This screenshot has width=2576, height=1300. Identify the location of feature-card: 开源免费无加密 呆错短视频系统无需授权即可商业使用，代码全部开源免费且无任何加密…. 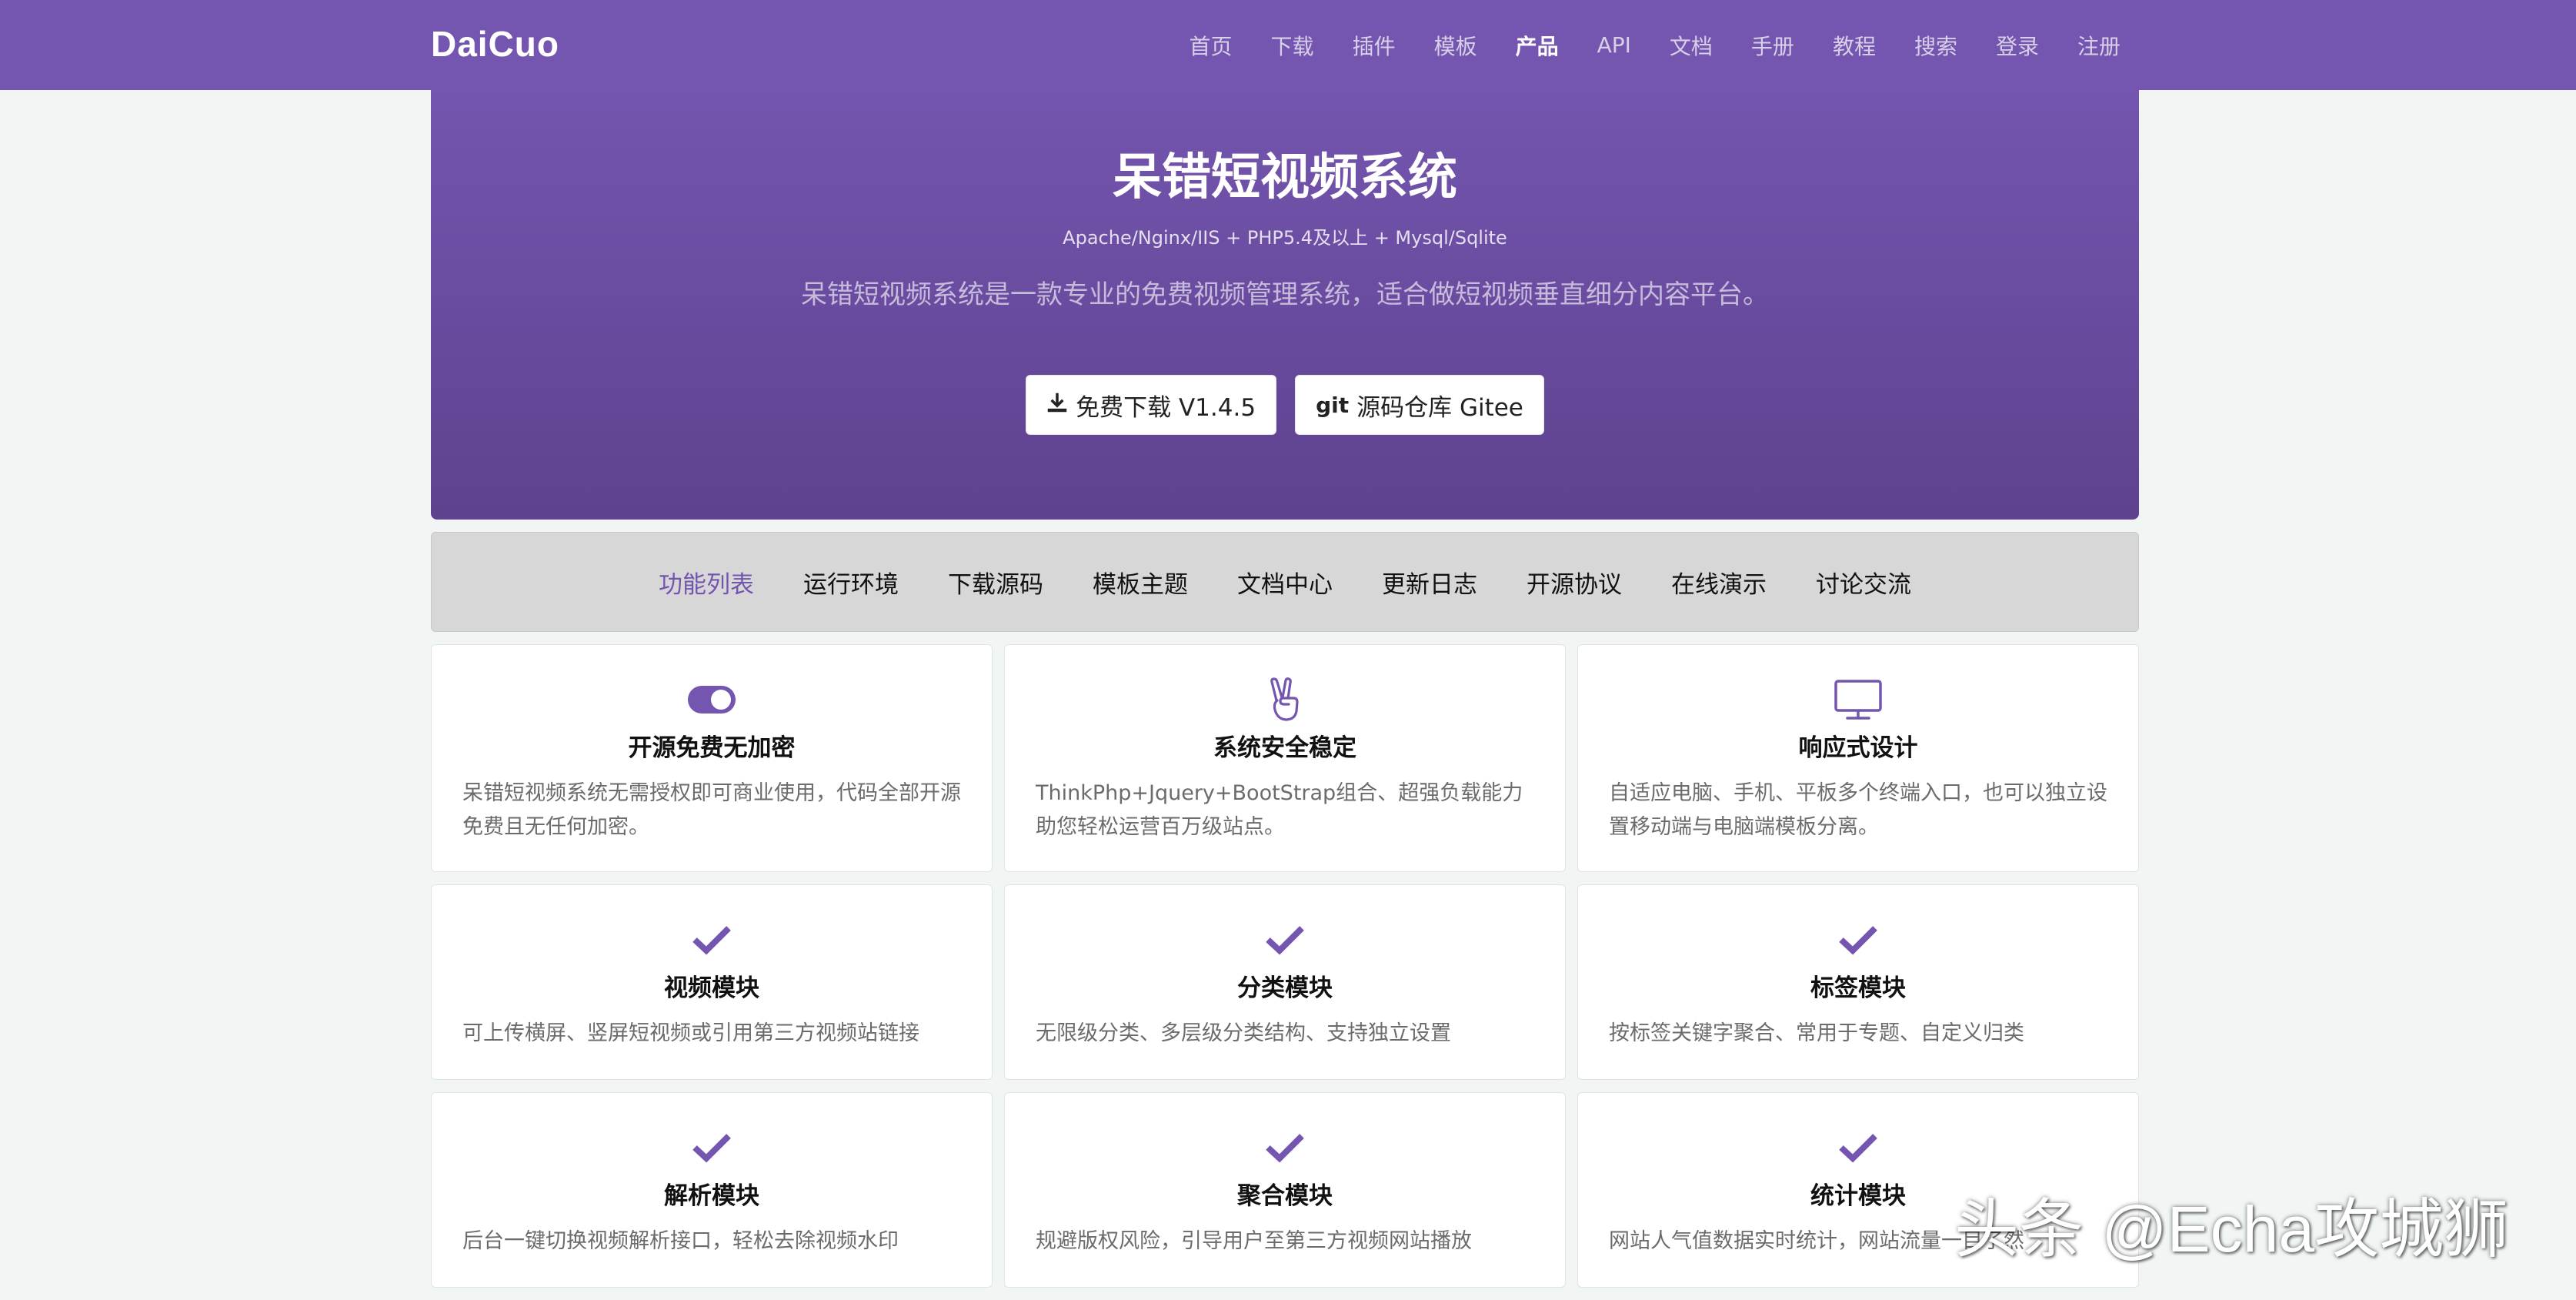
(712, 758).